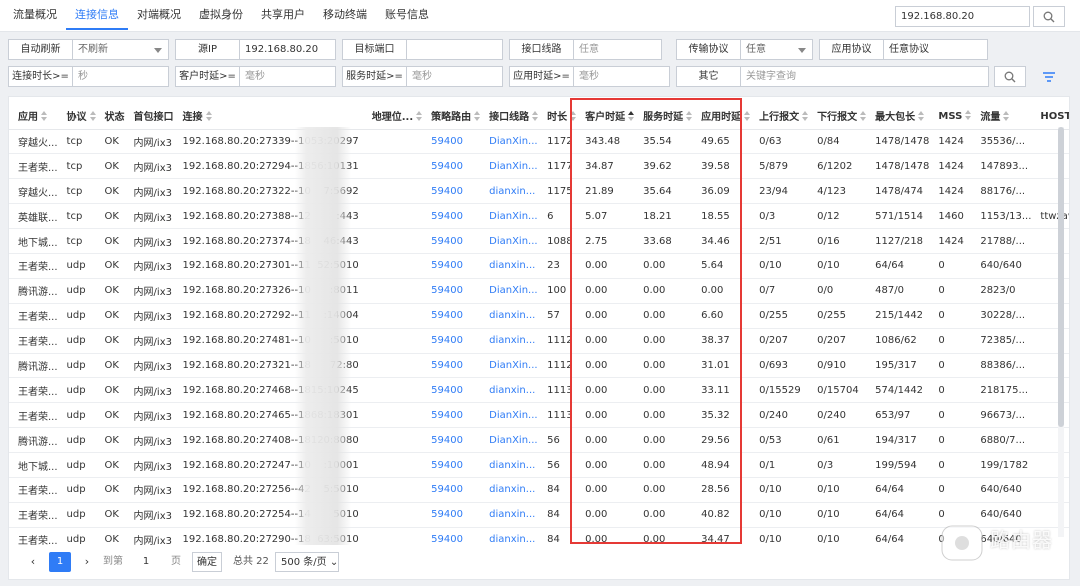 This screenshot has width=1080, height=586. Describe the element at coordinates (110, 116) in the screenshot. I see `column-header-2: 状态` at that location.